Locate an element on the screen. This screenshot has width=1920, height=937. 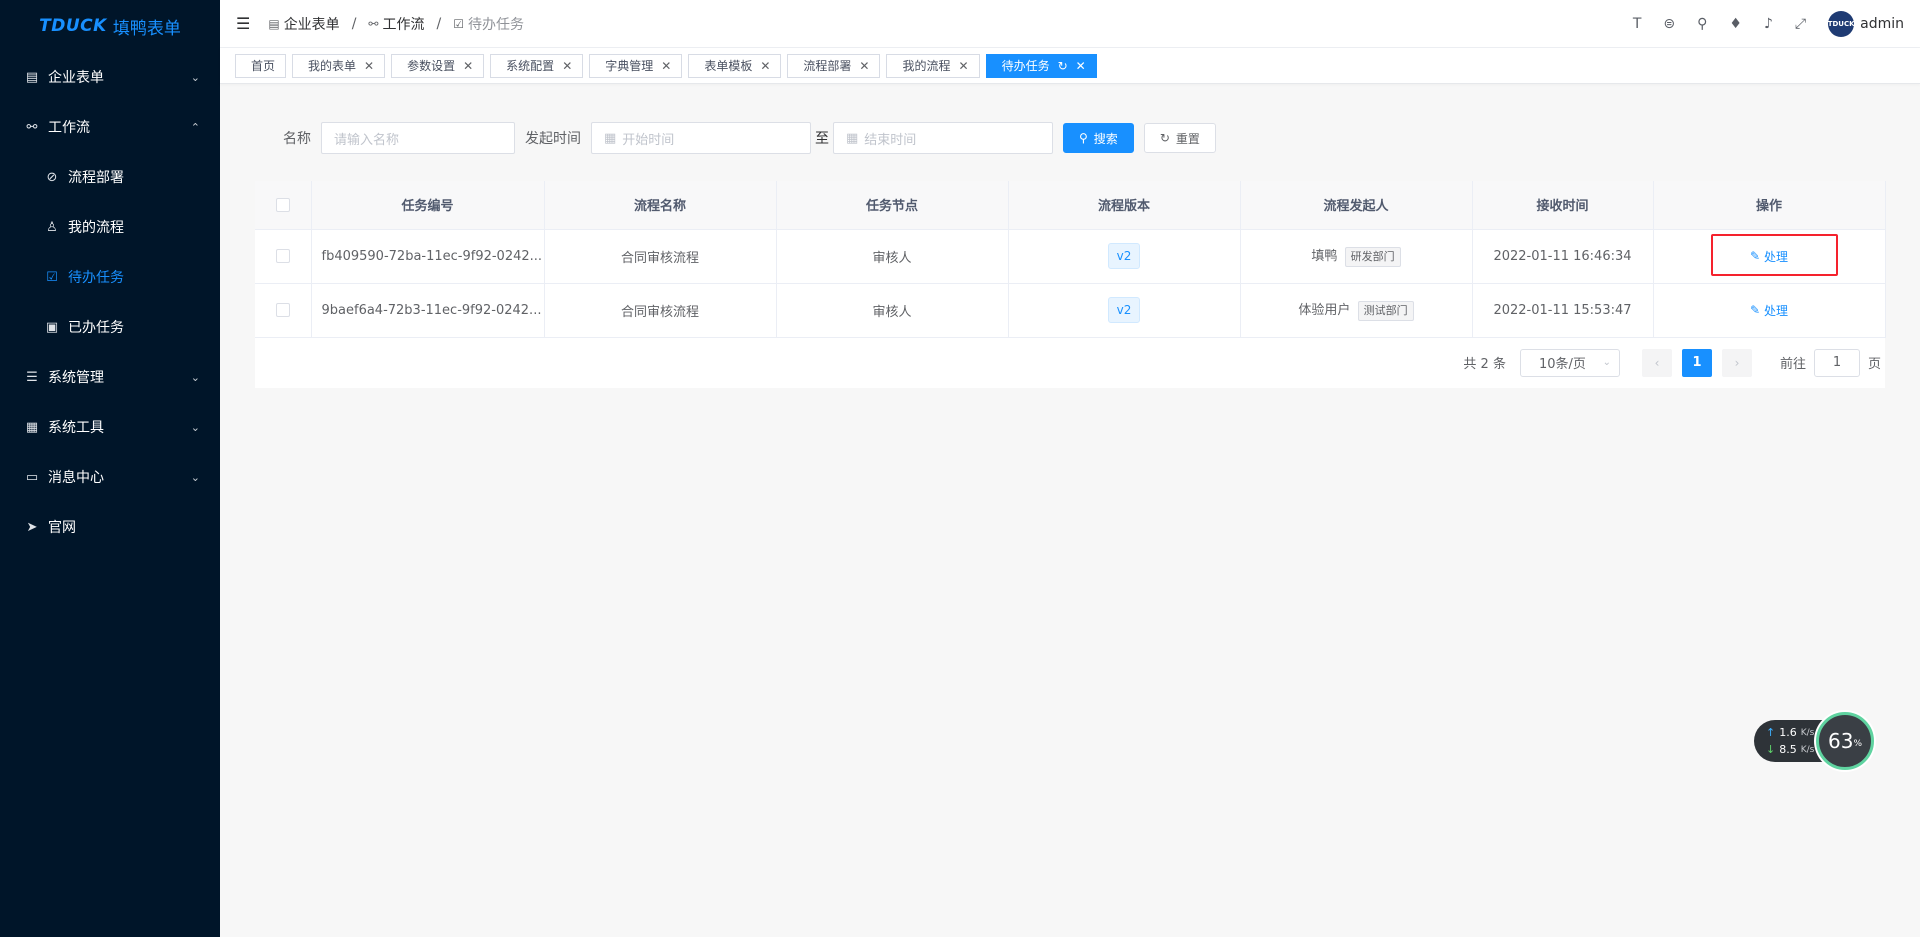
download-speed: ↓ 8.5 K/s is located at coordinates (1790, 749).